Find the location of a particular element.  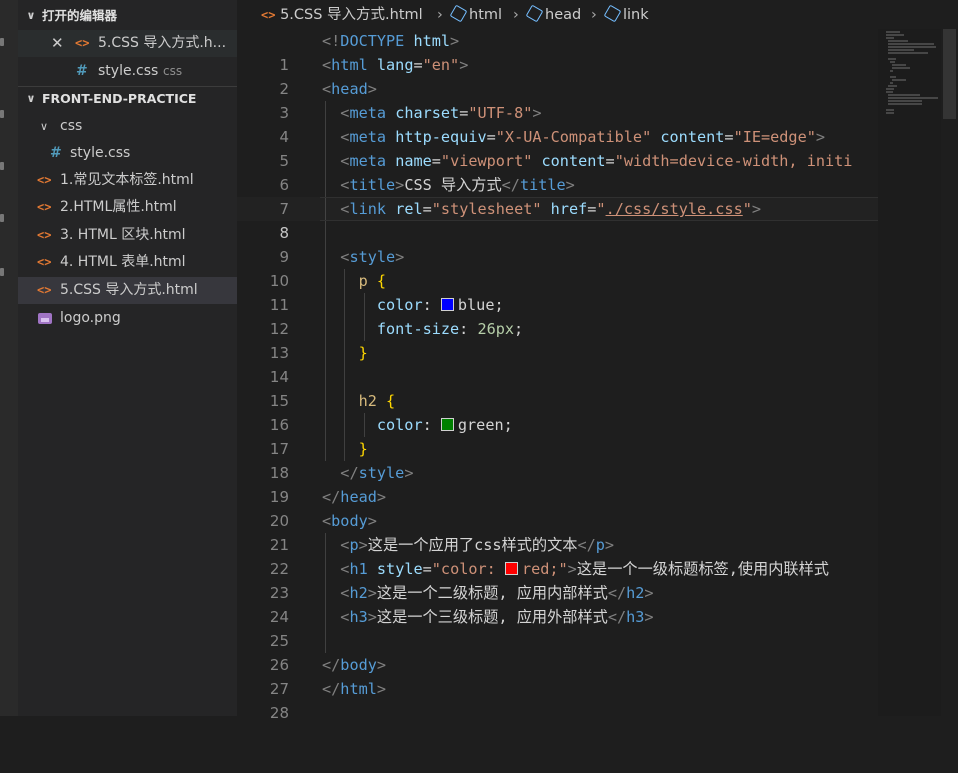

stylesheet-link-path: ./css/style.css is located at coordinates (674, 209).